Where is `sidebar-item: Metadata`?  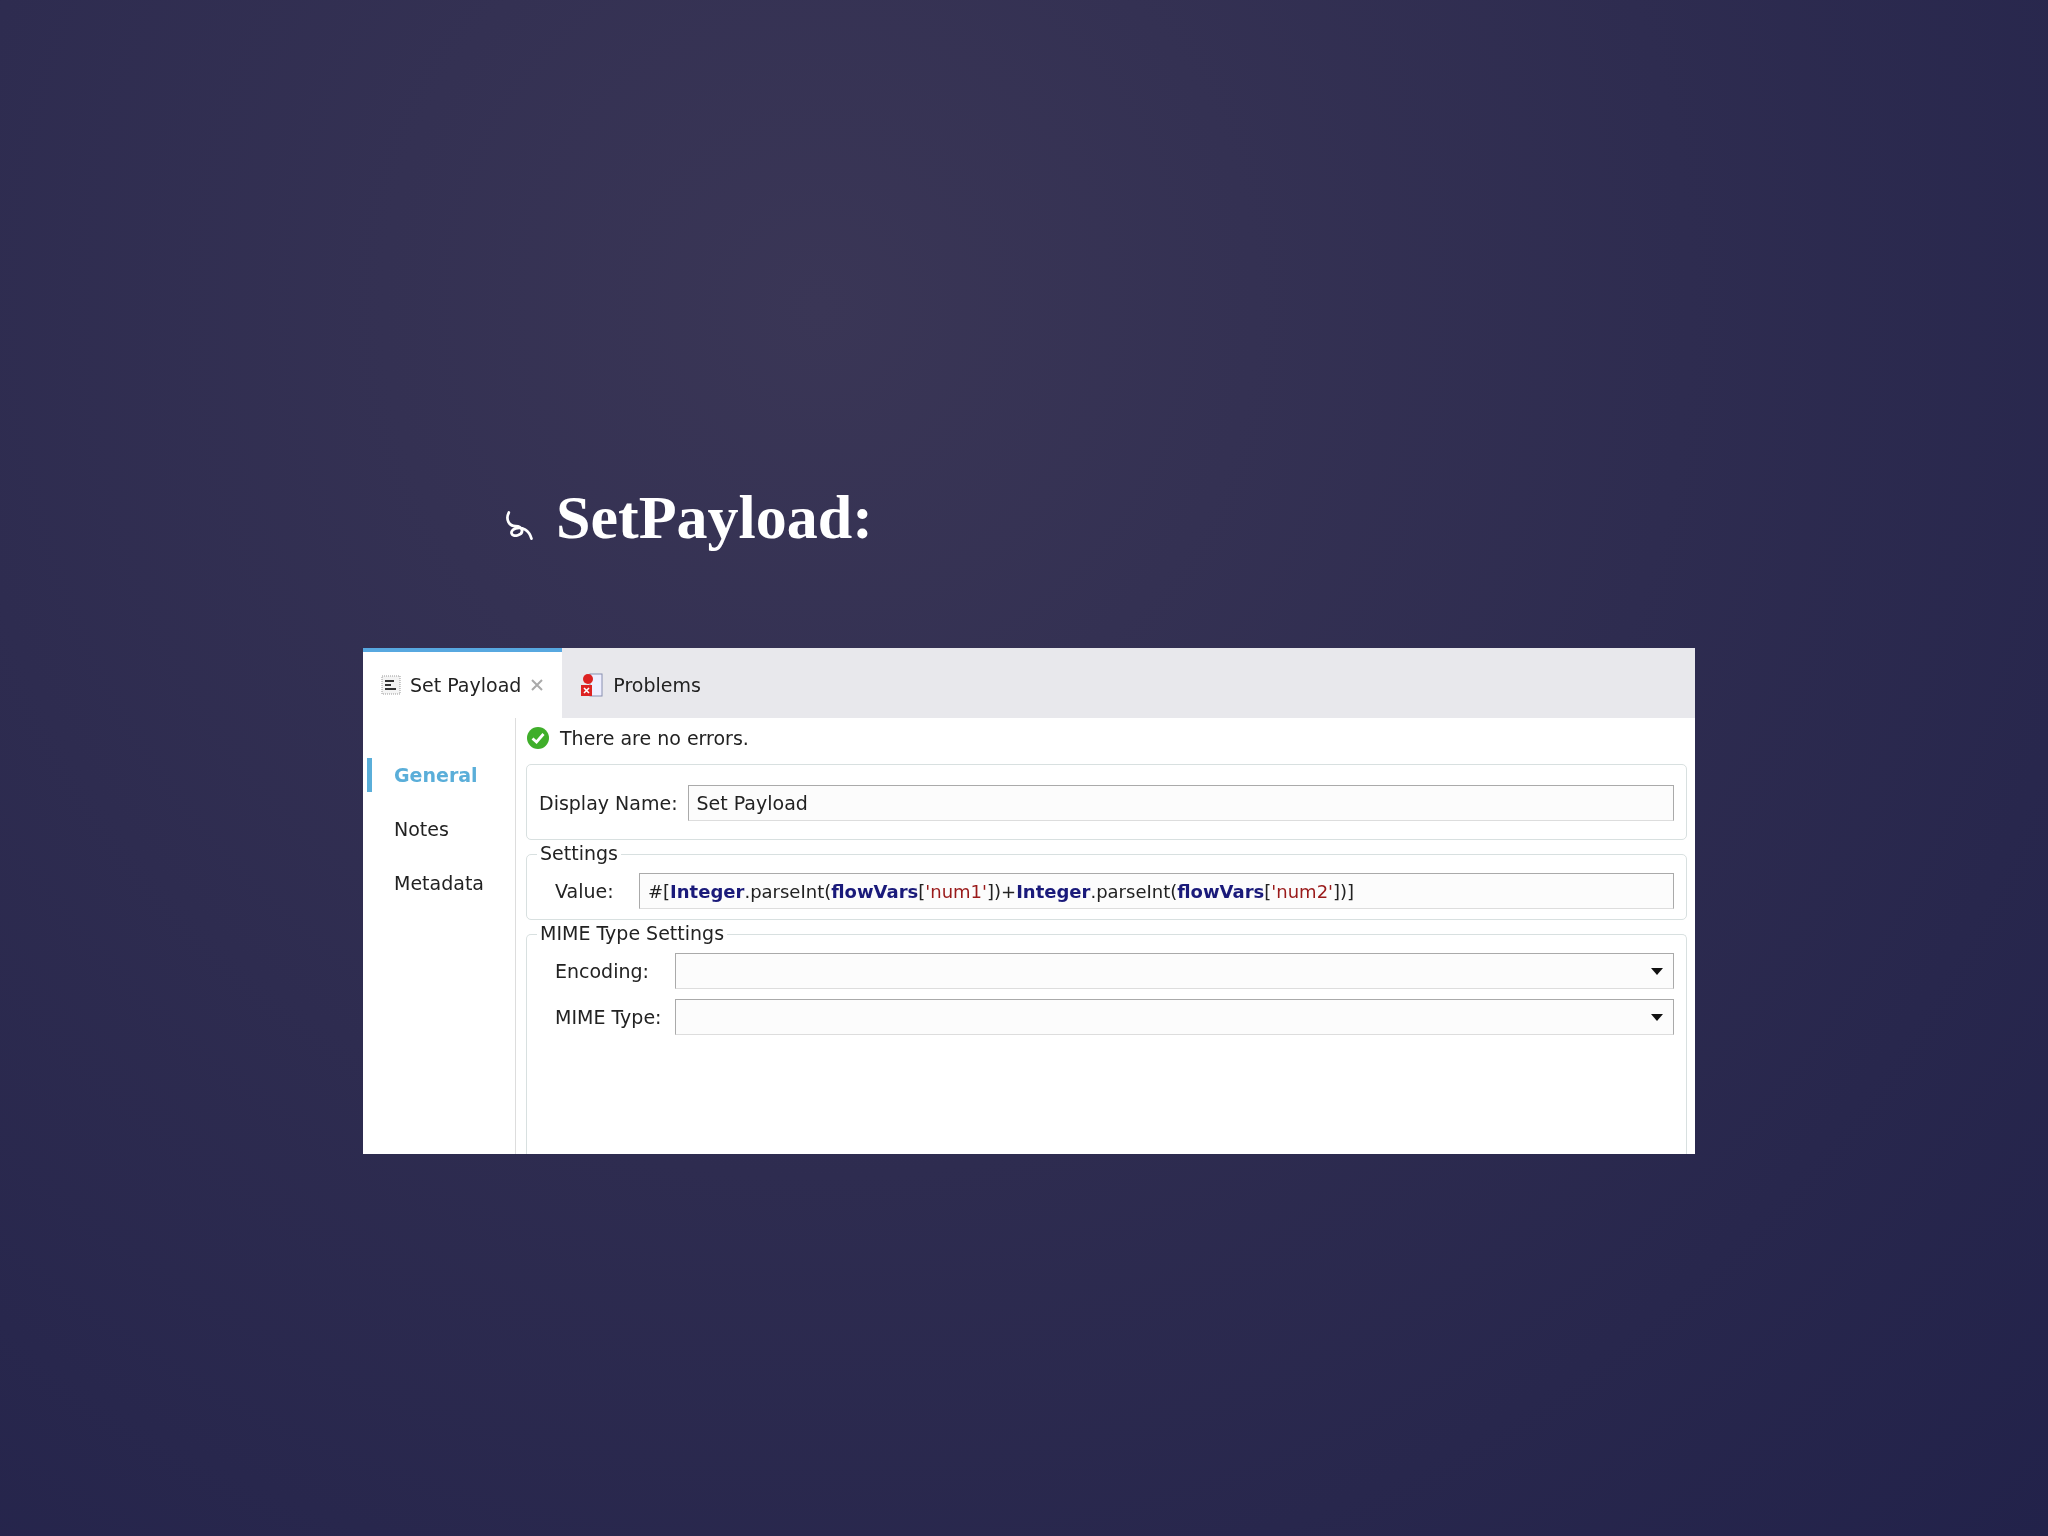
sidebar-item: Metadata is located at coordinates (441, 883).